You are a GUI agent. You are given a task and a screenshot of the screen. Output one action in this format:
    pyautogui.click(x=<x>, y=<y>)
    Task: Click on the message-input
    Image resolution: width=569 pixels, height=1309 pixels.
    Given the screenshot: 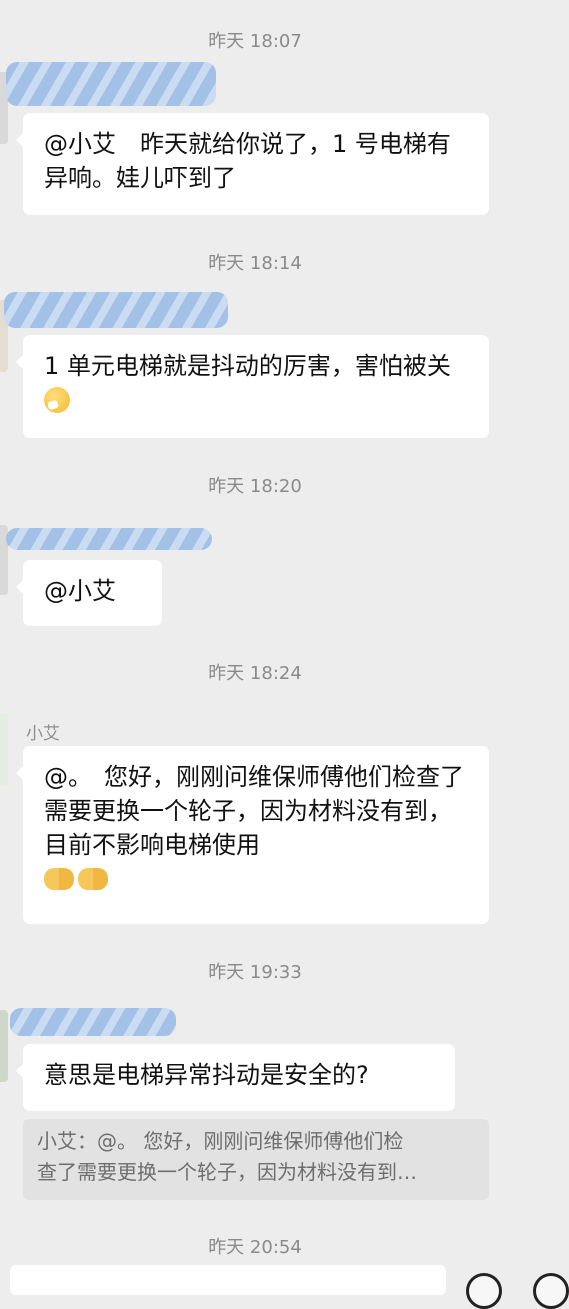 What is the action you would take?
    pyautogui.click(x=228, y=1280)
    